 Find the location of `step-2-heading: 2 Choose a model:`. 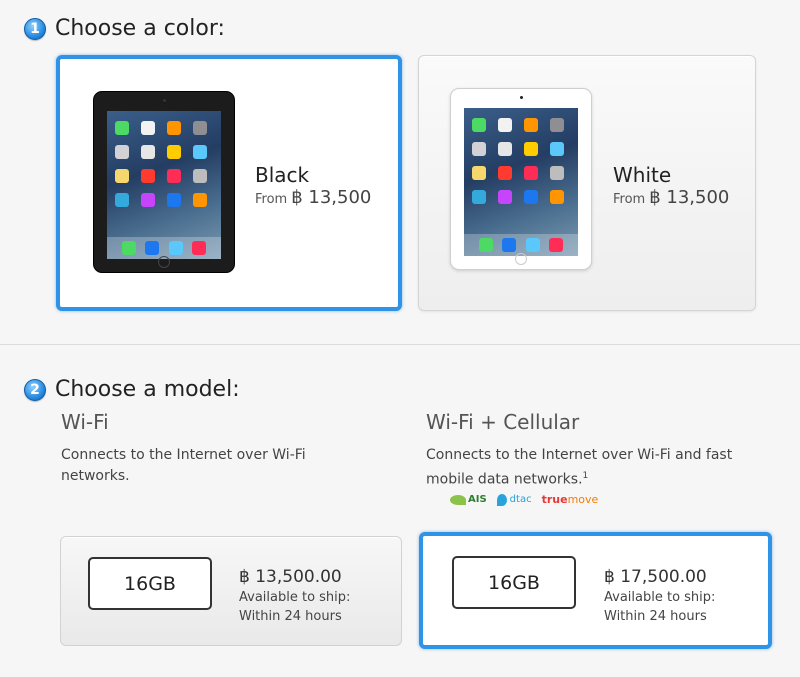

step-2-heading: 2 Choose a model: is located at coordinates (132, 389).